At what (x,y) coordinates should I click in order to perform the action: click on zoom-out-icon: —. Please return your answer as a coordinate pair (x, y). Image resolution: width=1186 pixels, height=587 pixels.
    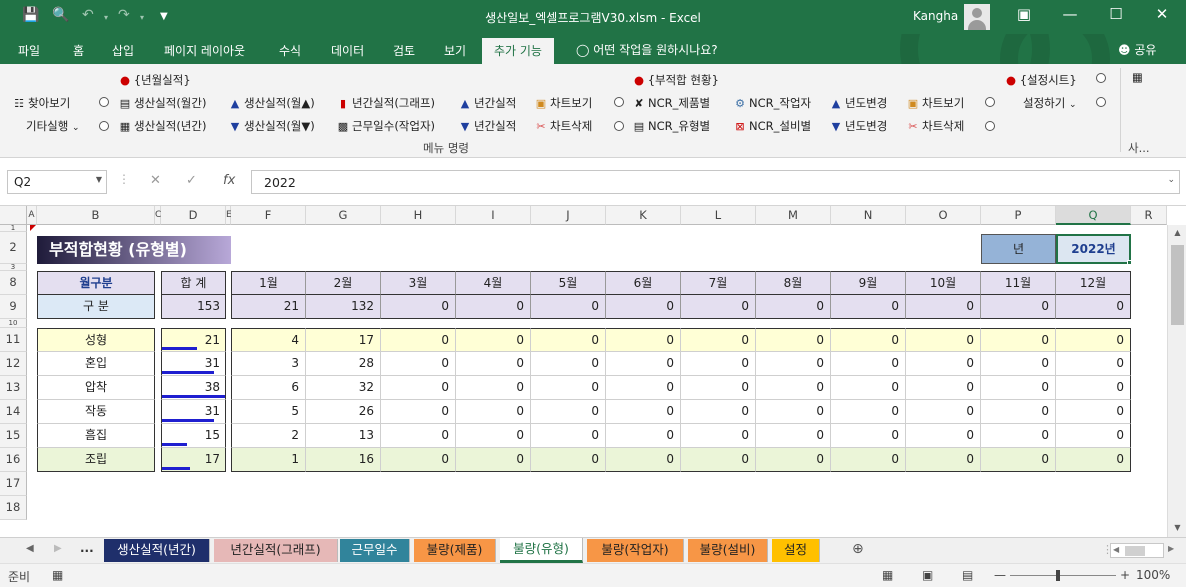
    Looking at the image, I should click on (1000, 575).